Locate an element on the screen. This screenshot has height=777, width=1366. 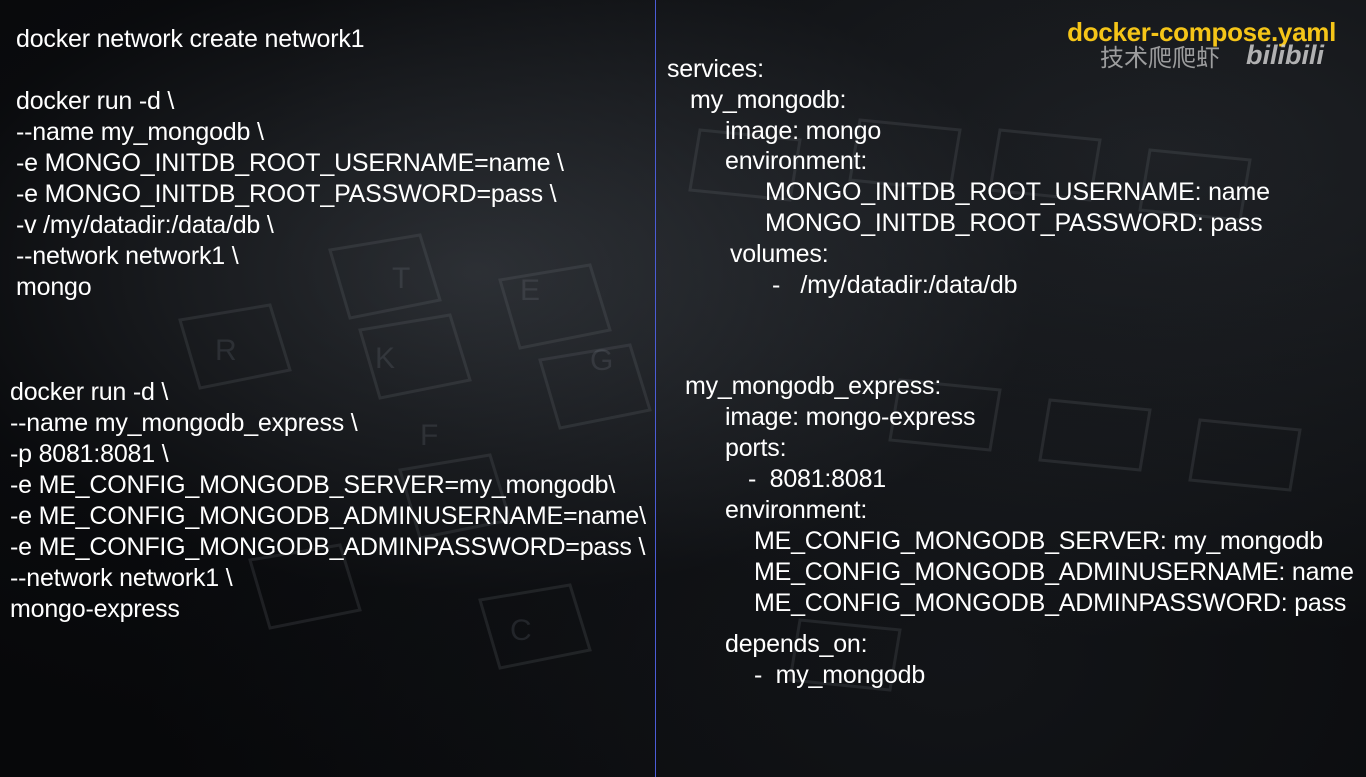
yaml-line: my_mongodb: is located at coordinates (768, 100).